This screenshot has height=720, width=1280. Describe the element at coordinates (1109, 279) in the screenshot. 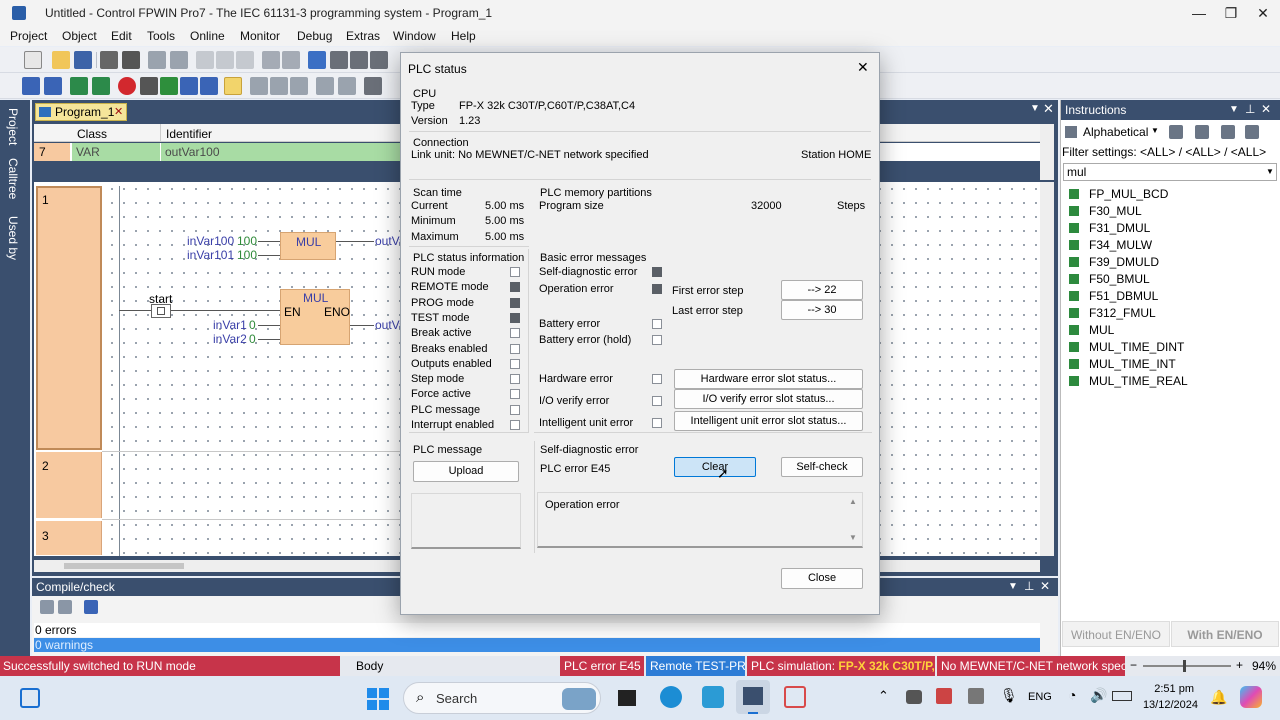

I see `instruction-item: F50_BMUL` at that location.